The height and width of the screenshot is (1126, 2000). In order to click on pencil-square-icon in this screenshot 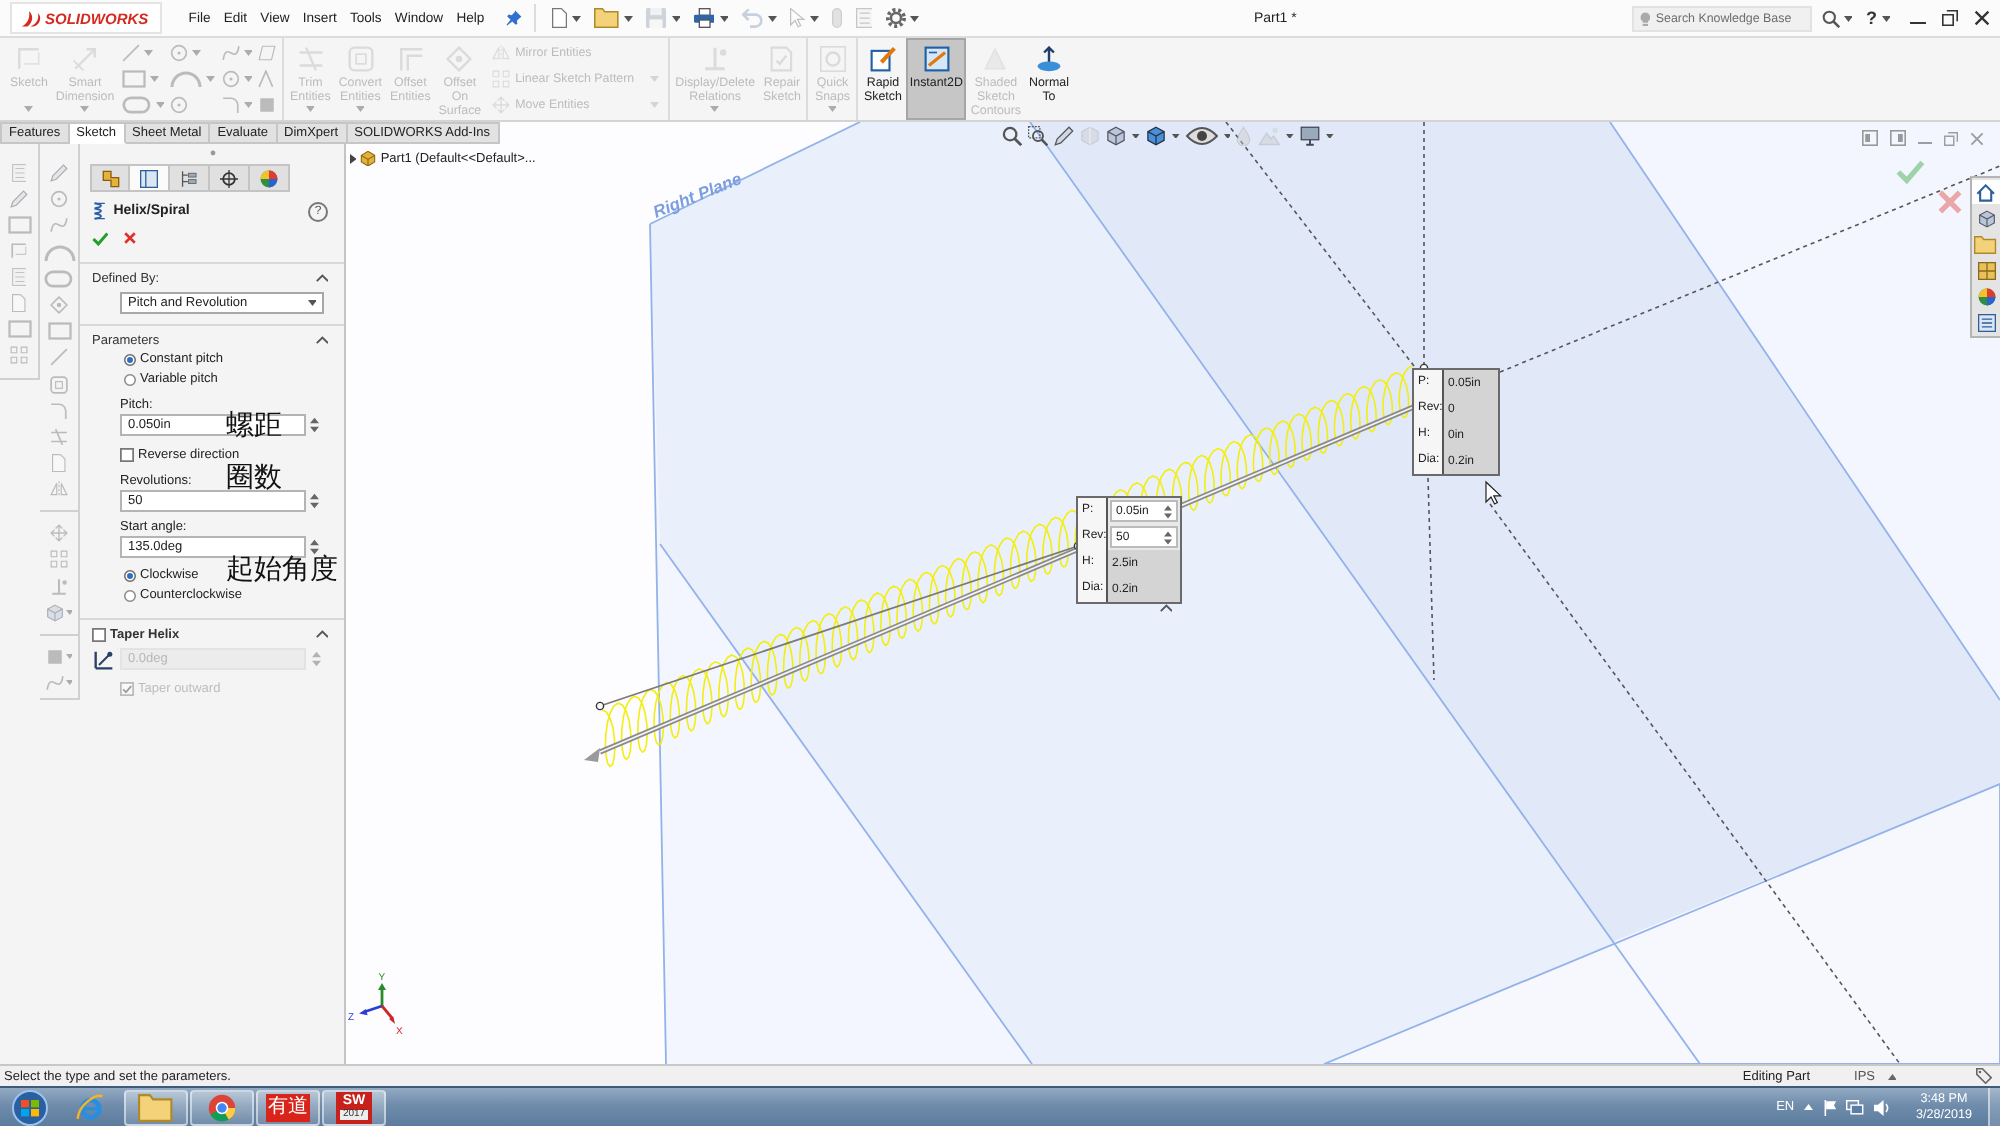, I will do `click(882, 59)`.